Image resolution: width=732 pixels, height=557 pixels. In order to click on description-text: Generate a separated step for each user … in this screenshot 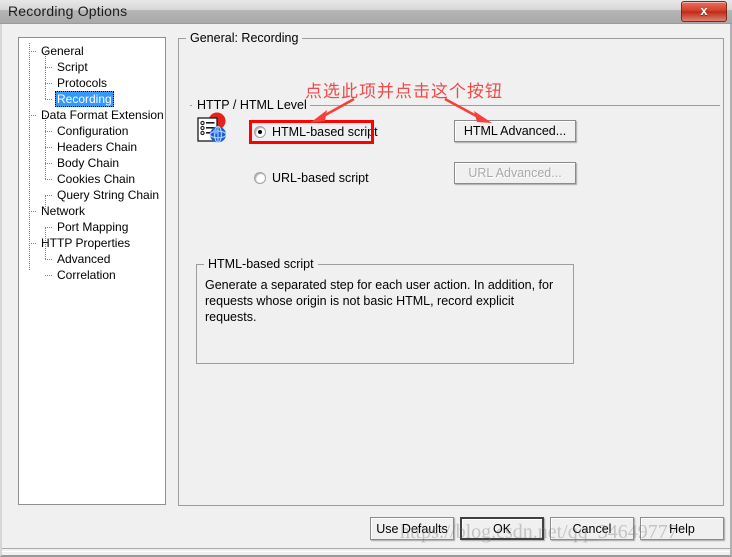, I will do `click(379, 301)`.